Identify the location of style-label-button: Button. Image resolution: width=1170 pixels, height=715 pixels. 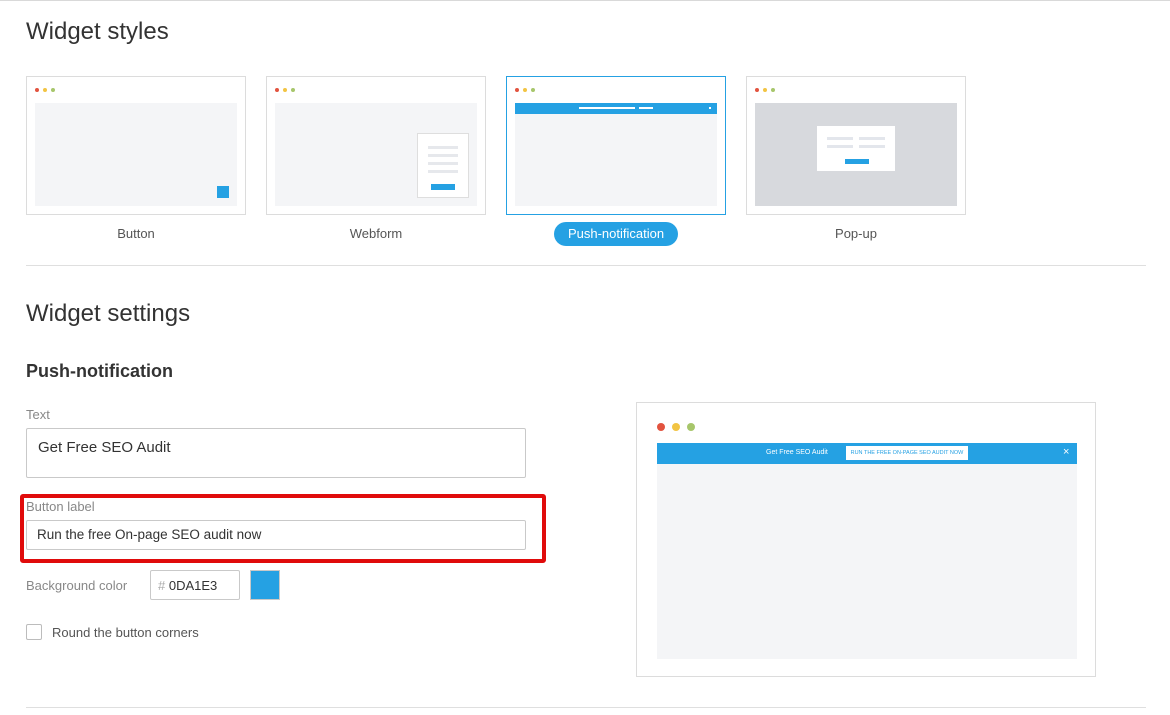
(136, 233).